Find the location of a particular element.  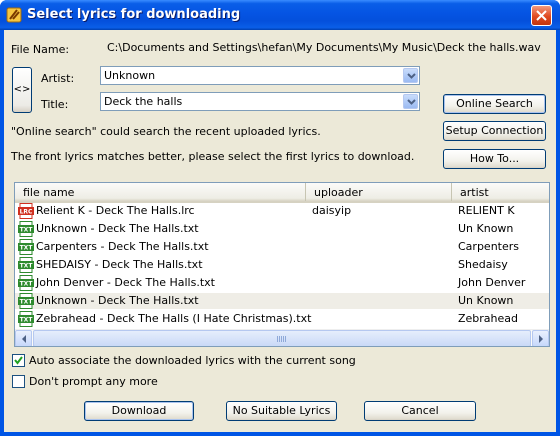

artist-dropdown-button is located at coordinates (410, 75).